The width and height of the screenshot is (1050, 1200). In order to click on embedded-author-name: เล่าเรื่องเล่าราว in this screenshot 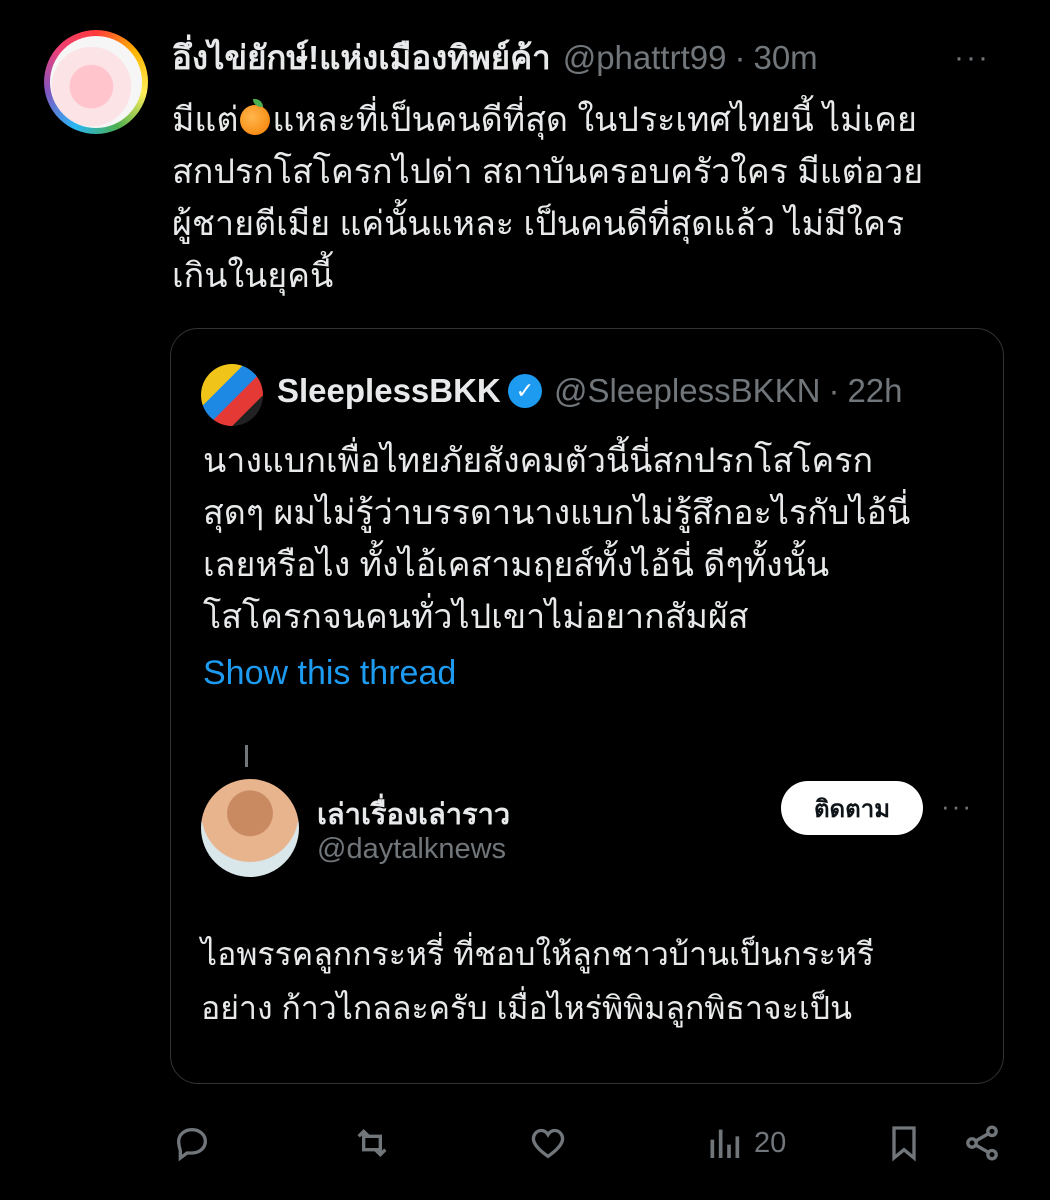, I will do `click(413, 814)`.